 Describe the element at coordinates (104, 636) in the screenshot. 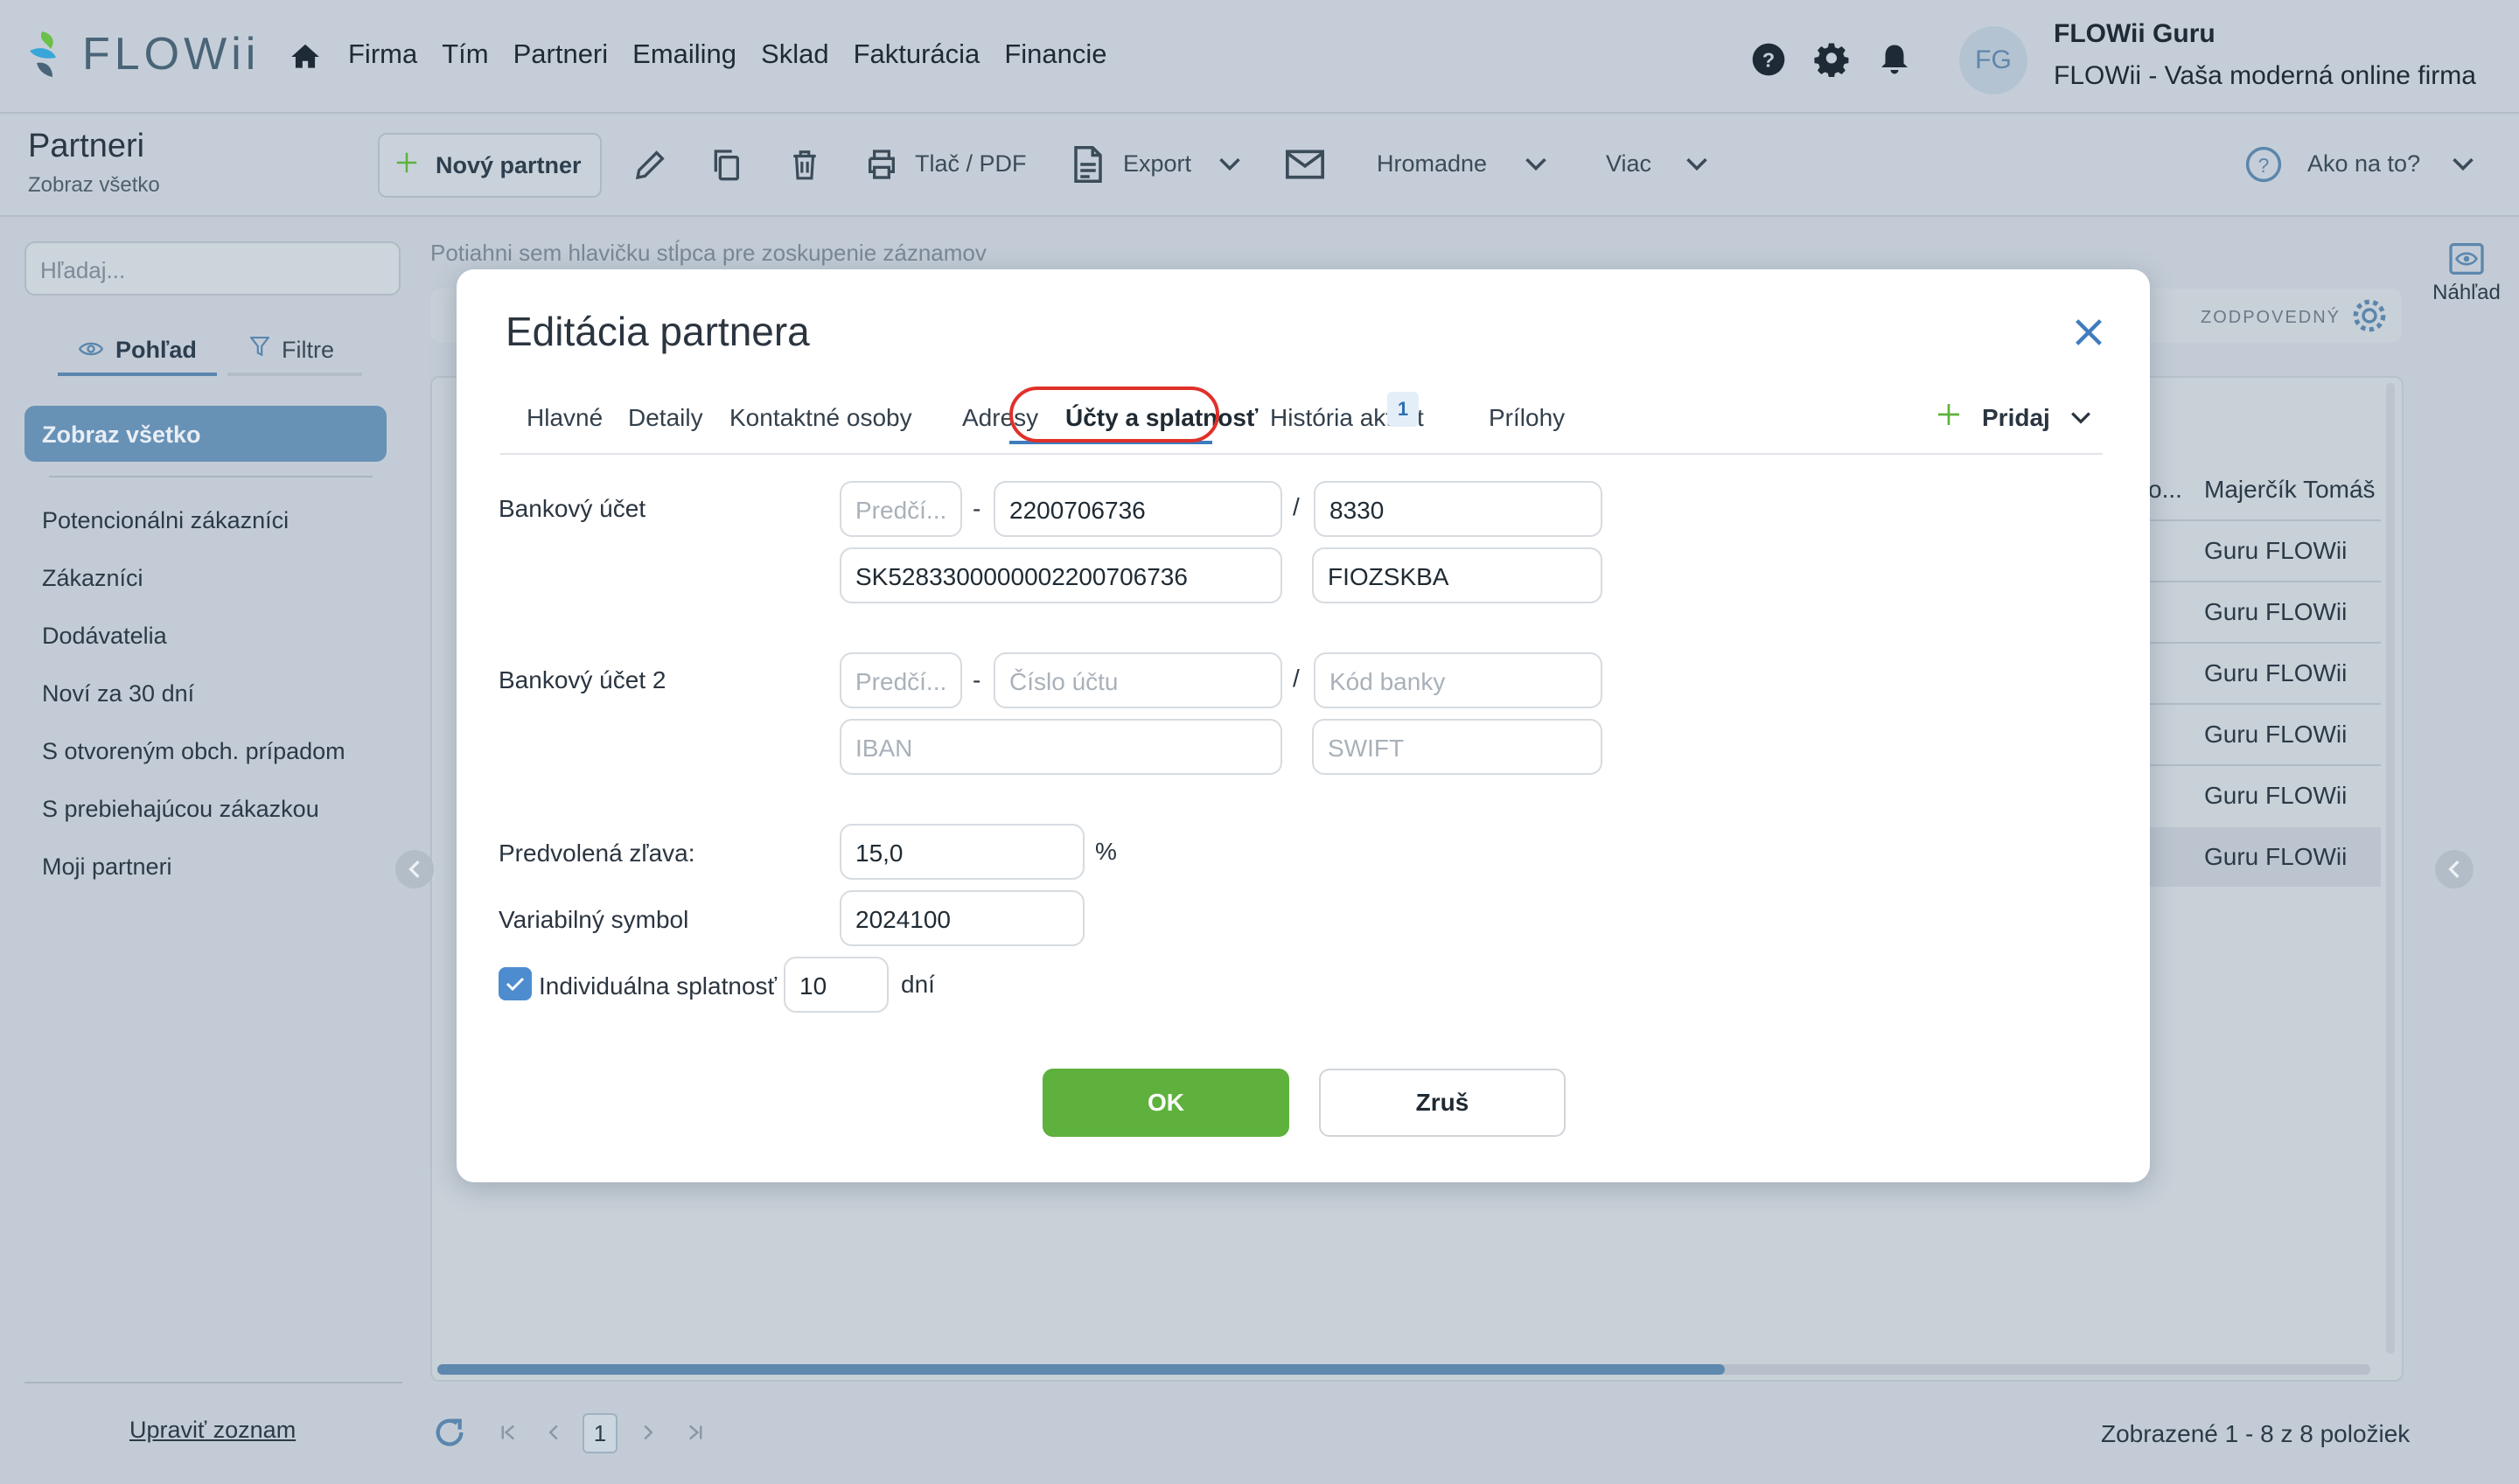

I see `sidebar-item-suppliers: Dodávatelia` at that location.